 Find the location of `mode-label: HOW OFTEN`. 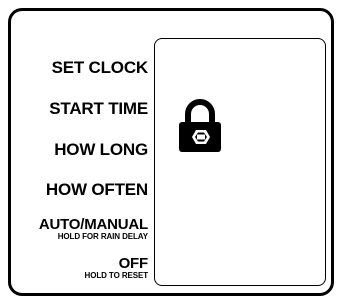

mode-label: HOW OFTEN is located at coordinates (96, 189).